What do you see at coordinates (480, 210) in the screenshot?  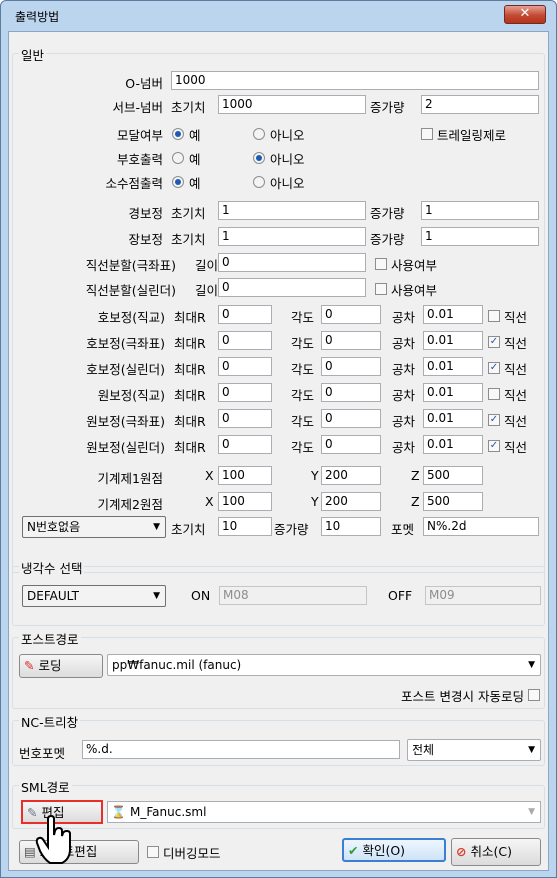 I see `light-inc-input: 1` at bounding box center [480, 210].